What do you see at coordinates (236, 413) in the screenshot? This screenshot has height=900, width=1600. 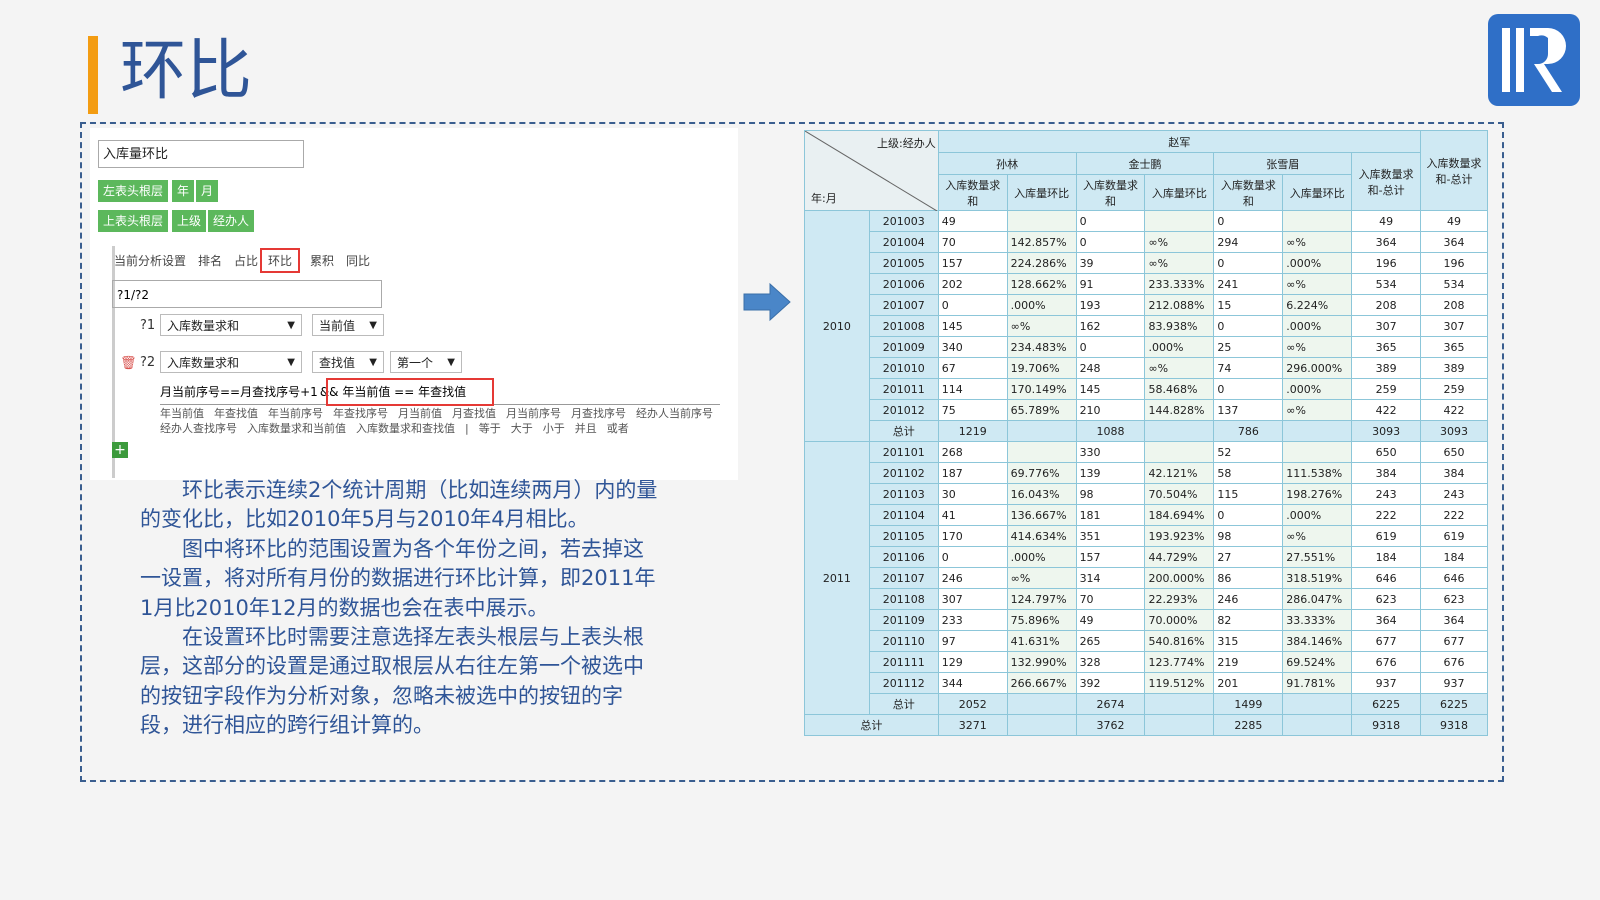 I see `condition-hint: 年查找值` at bounding box center [236, 413].